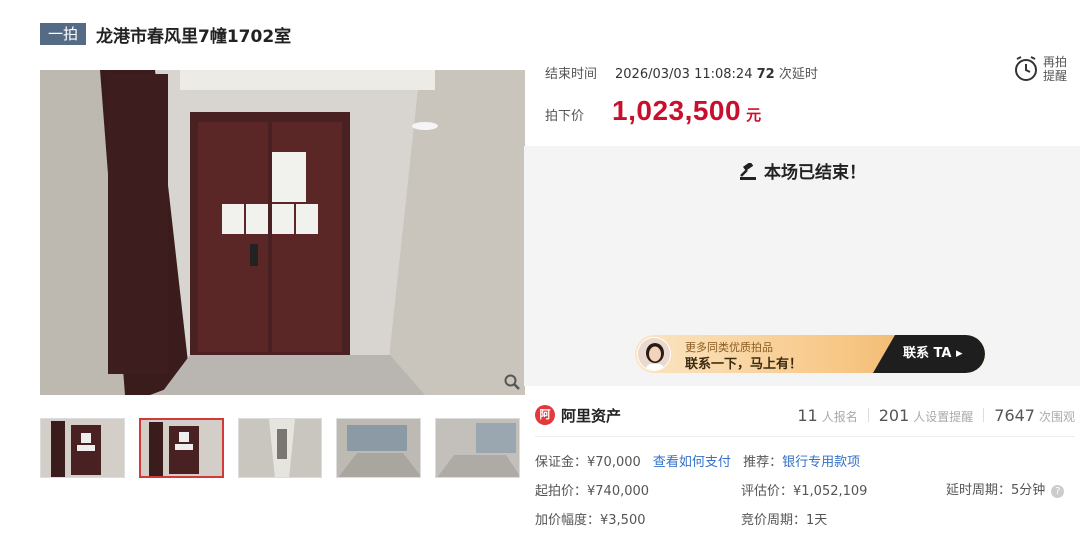  What do you see at coordinates (810, 354) in the screenshot?
I see `contact-promo-banner: 更多同类优质拍品 联系一下，马上有！ 联系 TA ▸` at bounding box center [810, 354].